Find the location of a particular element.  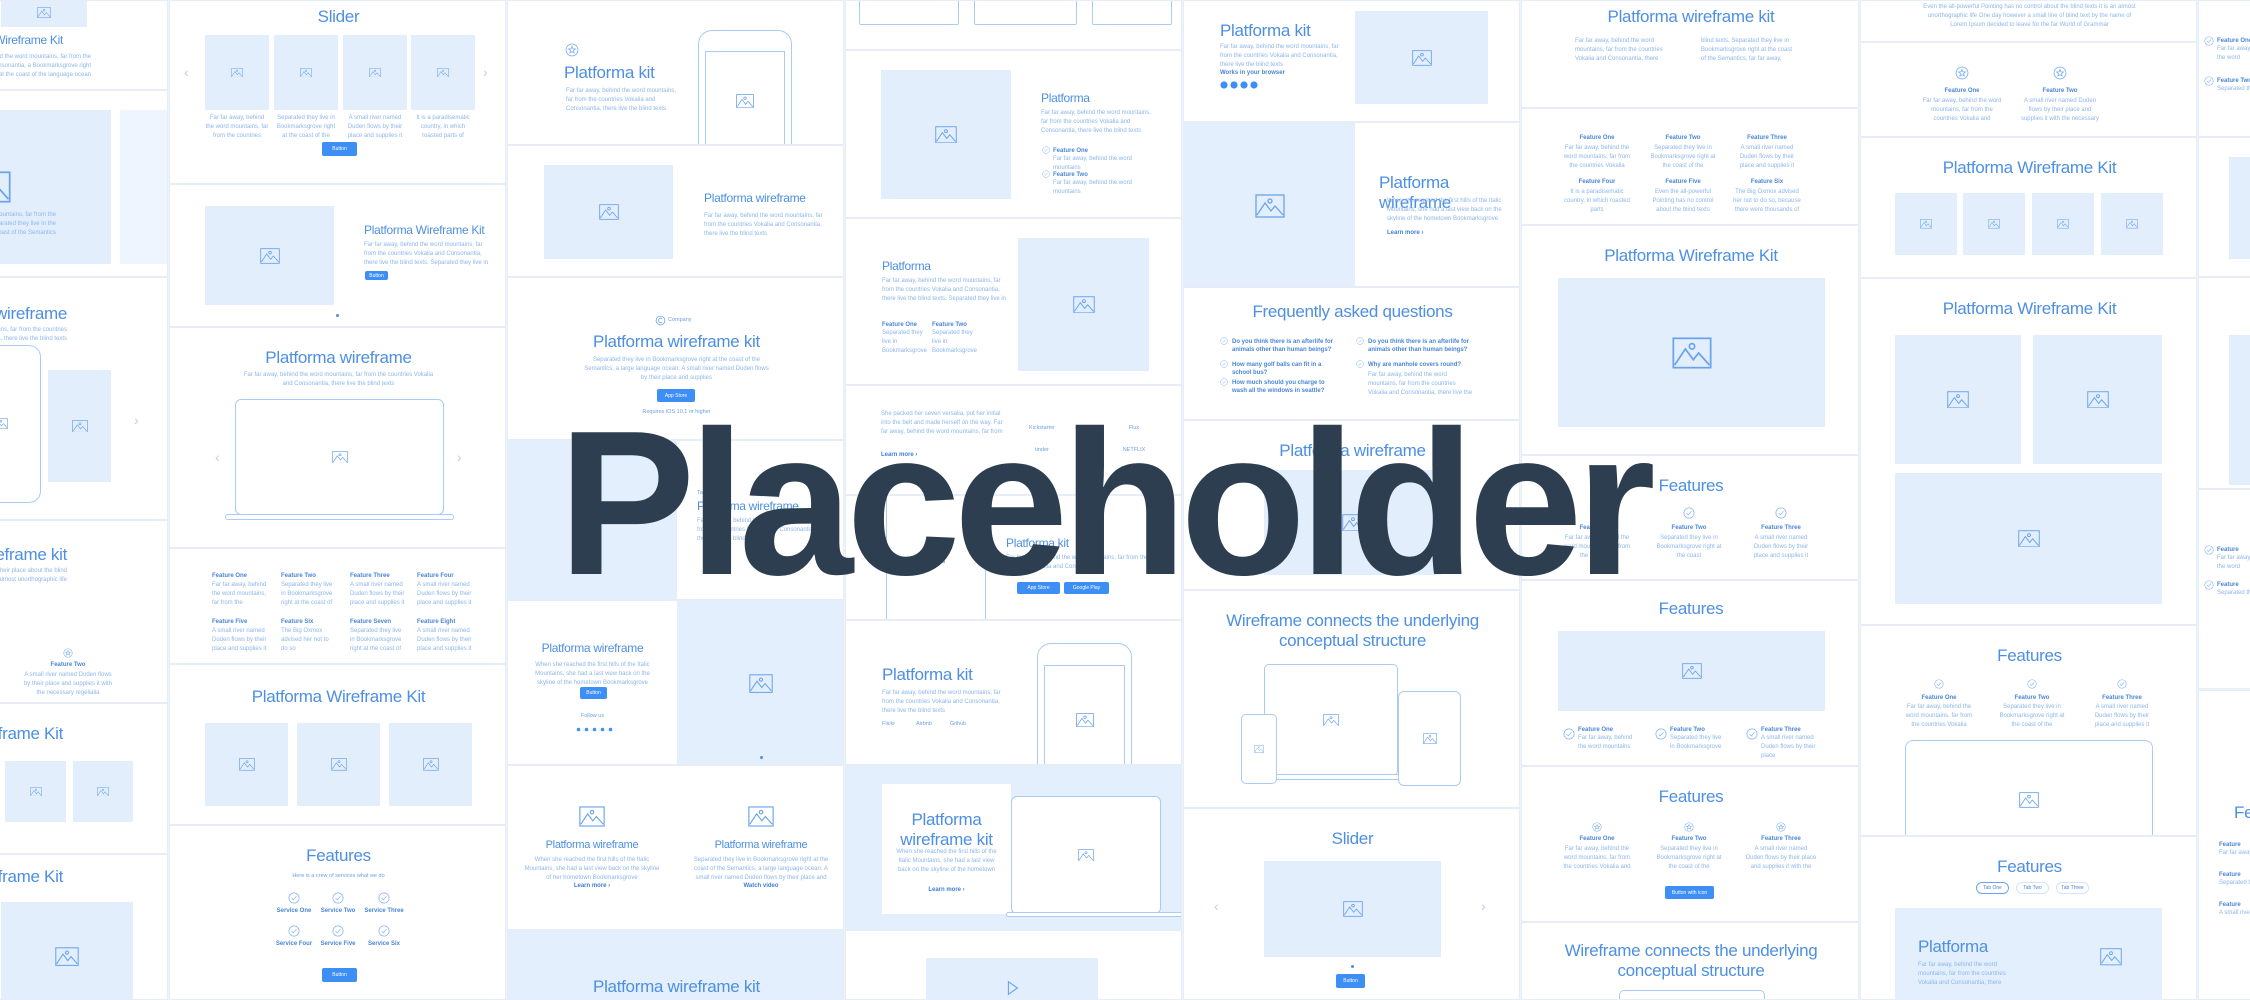

service-label: Service Five is located at coordinates (338, 944).